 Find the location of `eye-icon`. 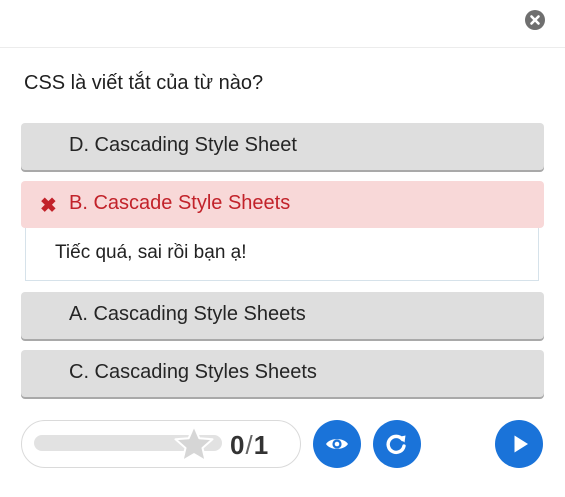

eye-icon is located at coordinates (337, 444).